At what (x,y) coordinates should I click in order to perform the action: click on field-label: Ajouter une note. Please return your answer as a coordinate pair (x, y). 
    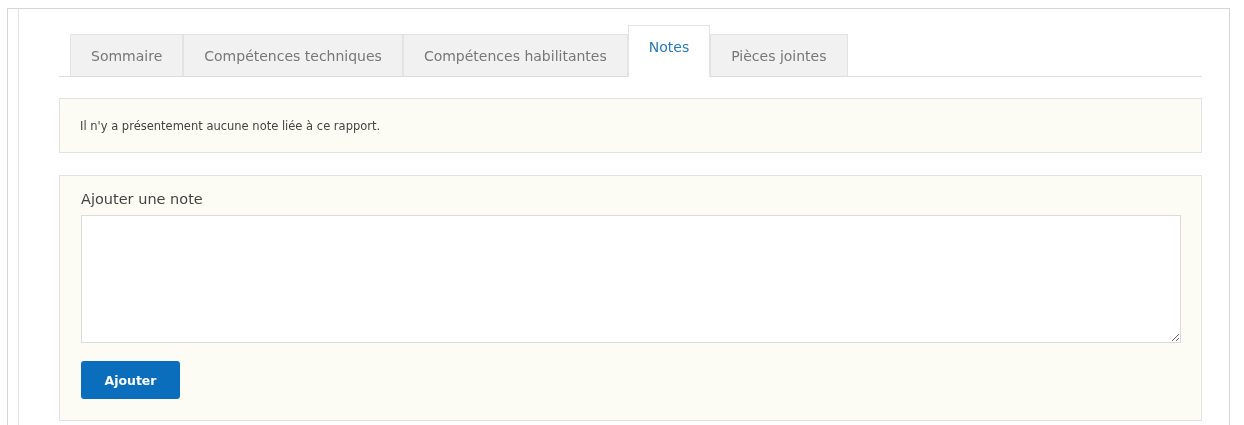
    Looking at the image, I should click on (142, 199).